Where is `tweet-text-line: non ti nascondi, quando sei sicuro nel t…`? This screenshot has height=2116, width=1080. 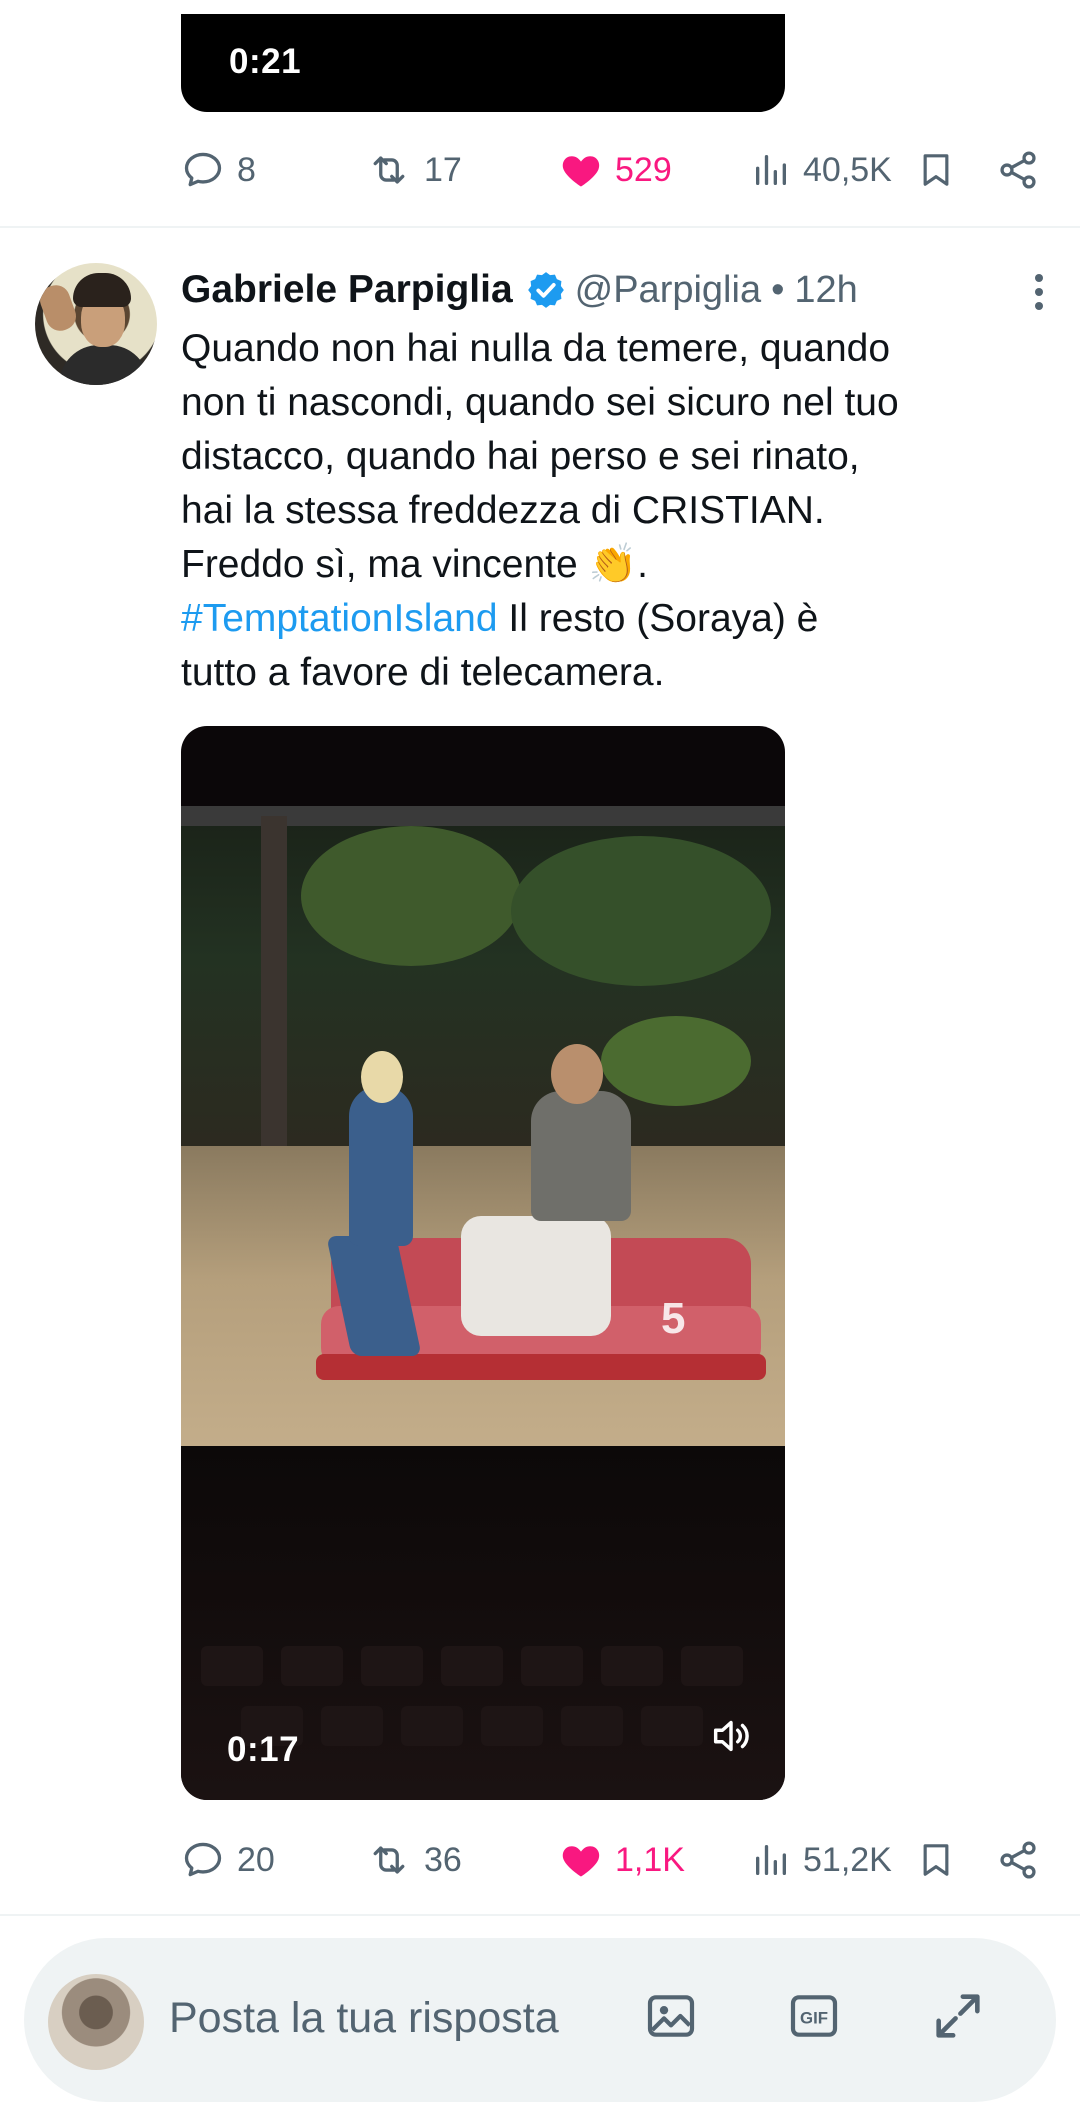 tweet-text-line: non ti nascondi, quando sei sicuro nel t… is located at coordinates (540, 402).